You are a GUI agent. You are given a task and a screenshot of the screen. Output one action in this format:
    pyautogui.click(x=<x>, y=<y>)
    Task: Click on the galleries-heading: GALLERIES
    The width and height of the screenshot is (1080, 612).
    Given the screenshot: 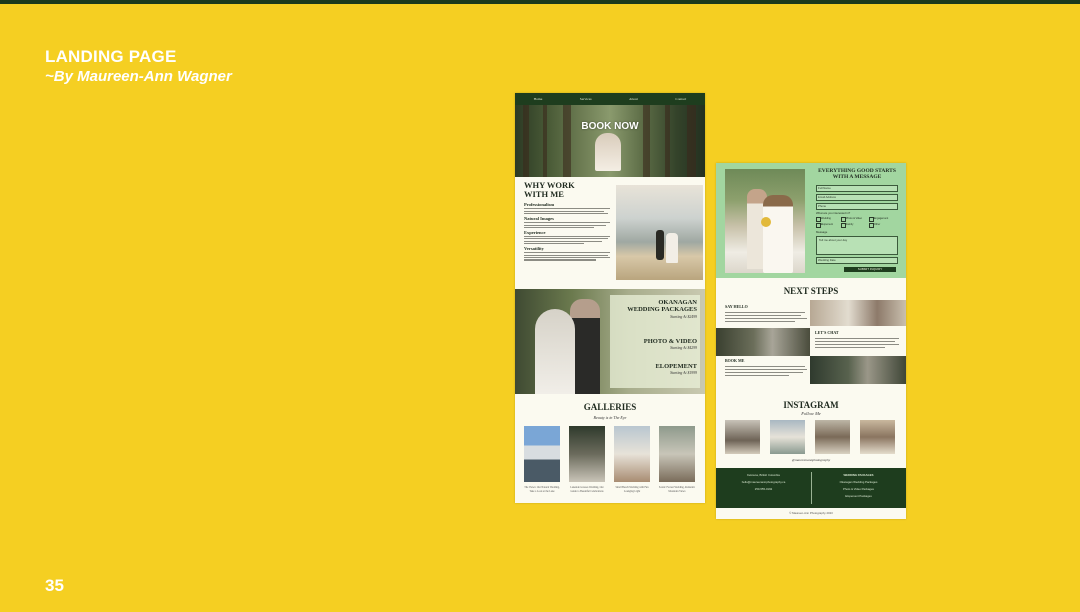 What is the action you would take?
    pyautogui.click(x=610, y=407)
    